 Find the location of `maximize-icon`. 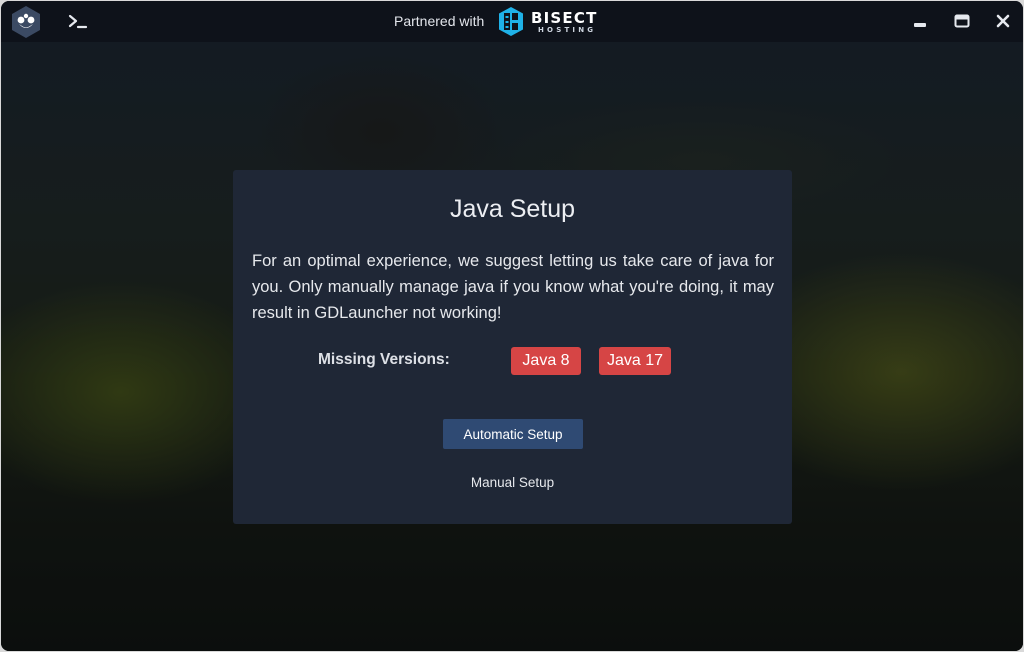

maximize-icon is located at coordinates (962, 21).